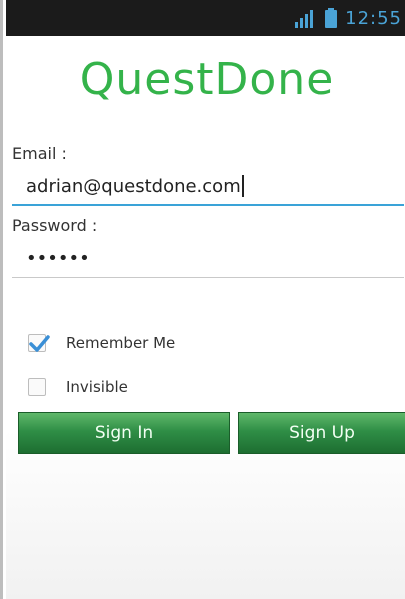 This screenshot has height=599, width=405. What do you see at coordinates (37, 387) in the screenshot?
I see `invisible-checkbox` at bounding box center [37, 387].